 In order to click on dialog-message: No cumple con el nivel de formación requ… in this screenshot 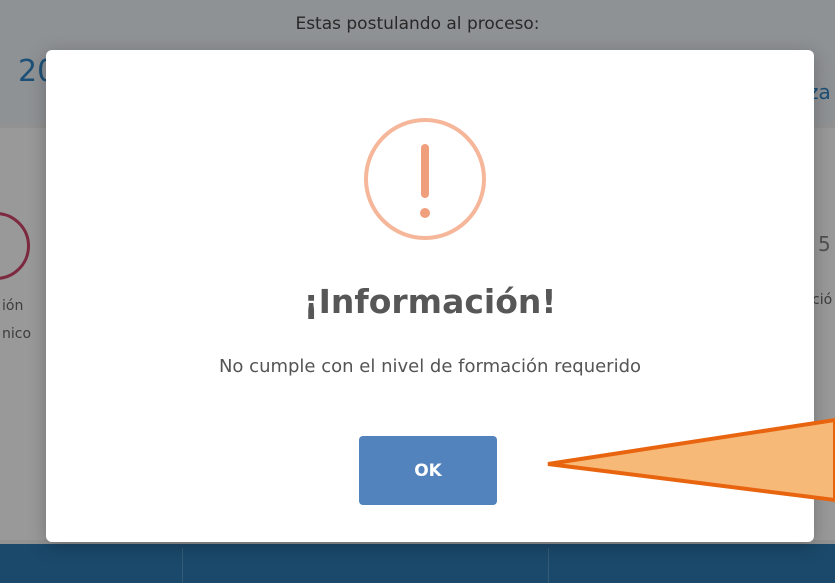, I will do `click(430, 366)`.